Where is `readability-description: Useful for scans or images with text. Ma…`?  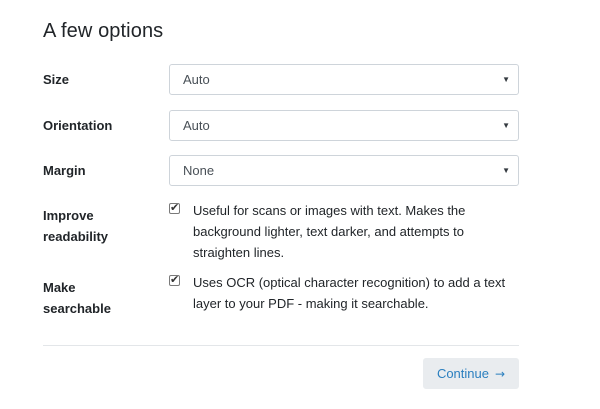 readability-description: Useful for scans or images with text. Ma… is located at coordinates (329, 231).